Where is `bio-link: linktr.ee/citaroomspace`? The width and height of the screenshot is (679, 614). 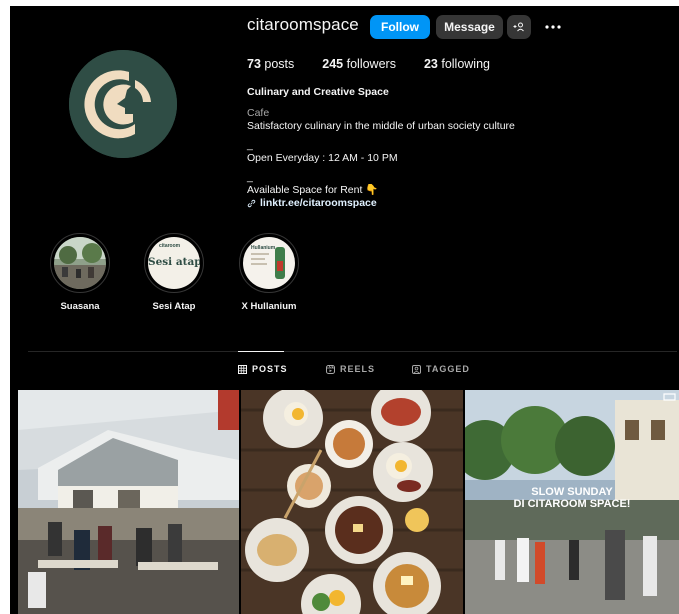
bio-link: linktr.ee/citaroomspace is located at coordinates (457, 203).